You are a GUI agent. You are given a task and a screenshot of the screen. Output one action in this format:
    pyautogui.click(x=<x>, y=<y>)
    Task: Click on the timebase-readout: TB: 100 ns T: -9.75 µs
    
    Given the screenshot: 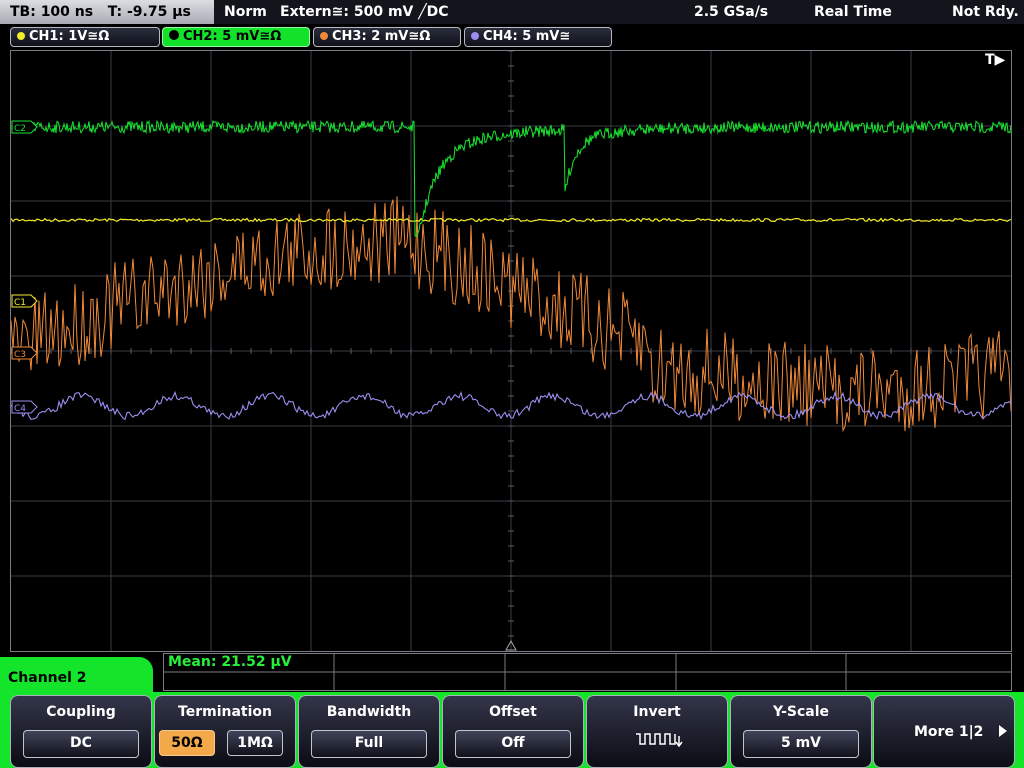 What is the action you would take?
    pyautogui.click(x=107, y=12)
    